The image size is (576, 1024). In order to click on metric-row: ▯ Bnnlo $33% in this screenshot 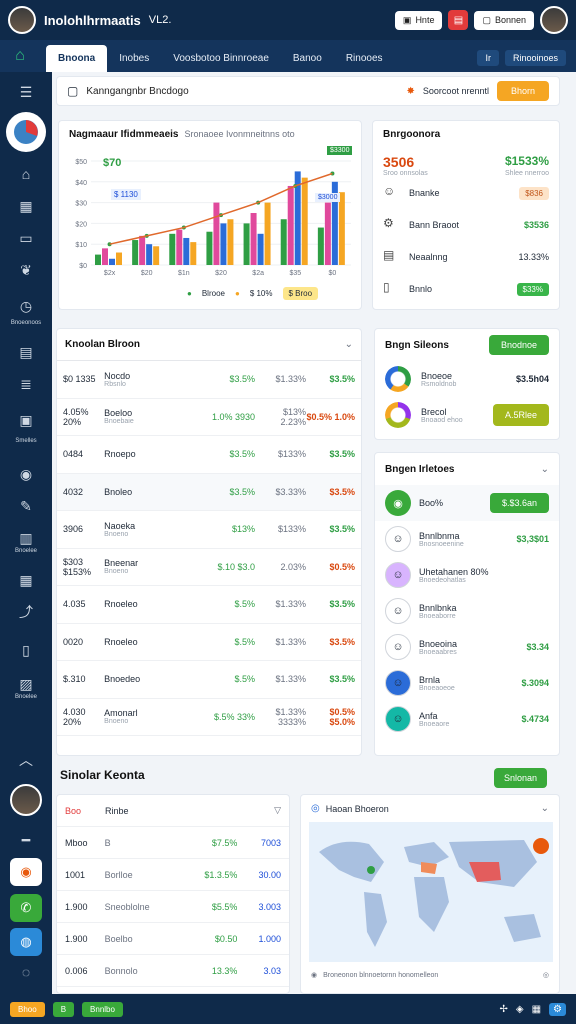, I will do `click(466, 289)`.